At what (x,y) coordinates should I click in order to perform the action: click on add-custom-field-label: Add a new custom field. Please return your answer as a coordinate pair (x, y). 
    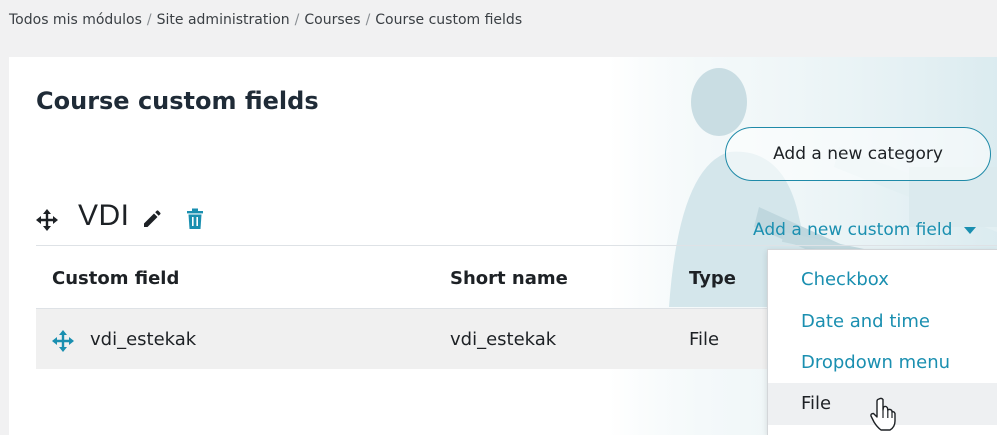
    Looking at the image, I should click on (853, 230).